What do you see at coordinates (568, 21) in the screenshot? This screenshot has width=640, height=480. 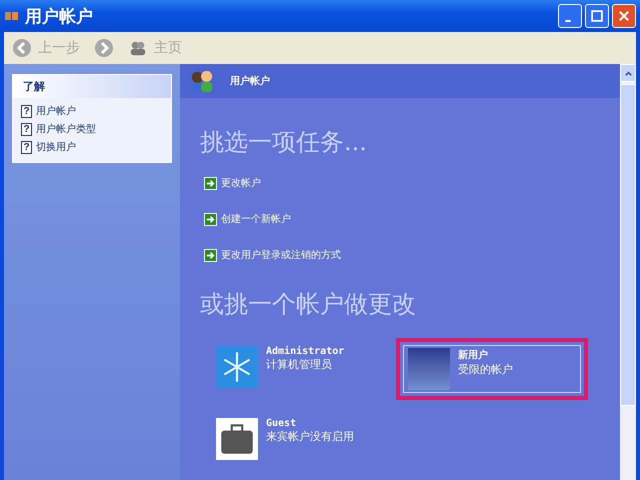 I see `minimize-icon` at bounding box center [568, 21].